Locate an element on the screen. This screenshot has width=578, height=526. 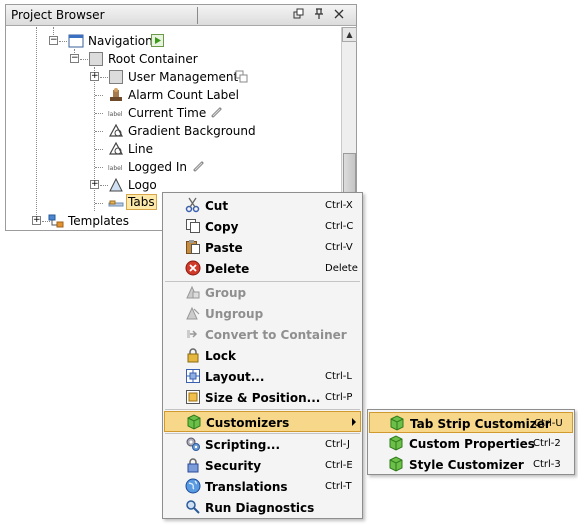
svg-text: label is located at coordinates (115, 114).